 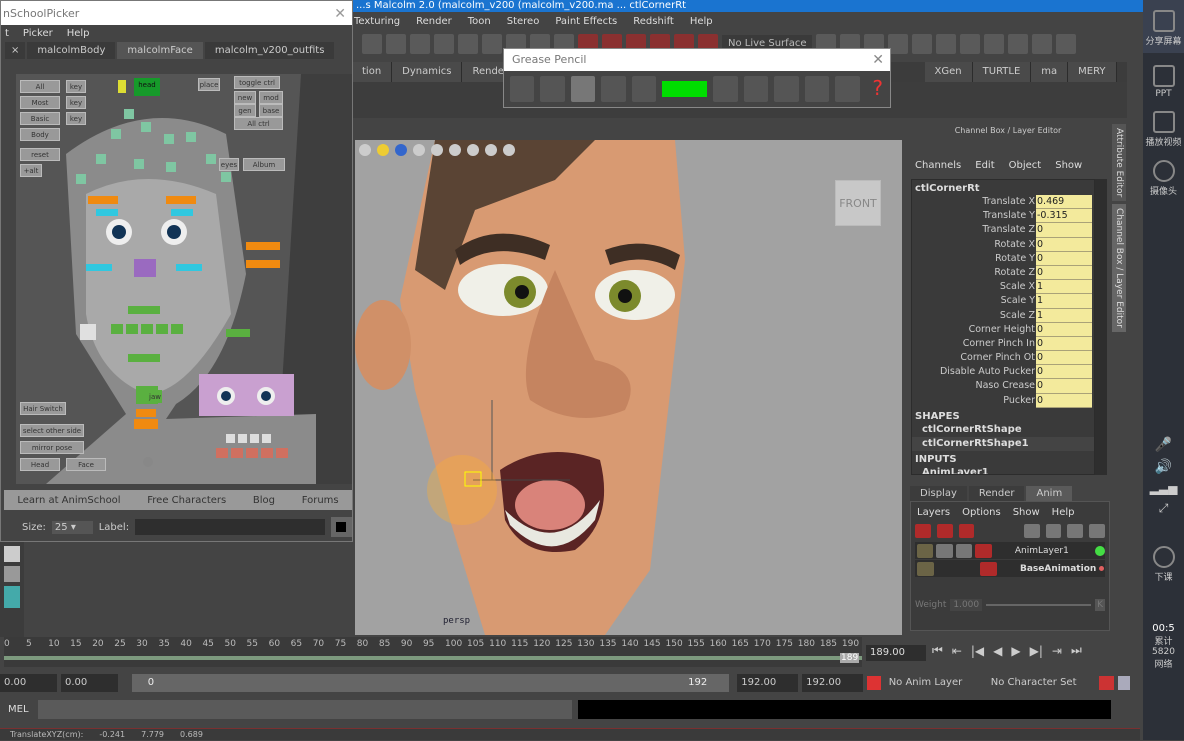 What do you see at coordinates (491, 150) in the screenshot?
I see `xray-icon` at bounding box center [491, 150].